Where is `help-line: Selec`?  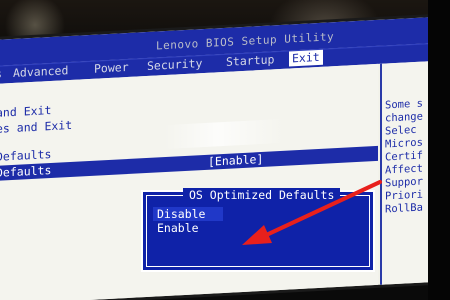
help-line: Selec is located at coordinates (401, 130).